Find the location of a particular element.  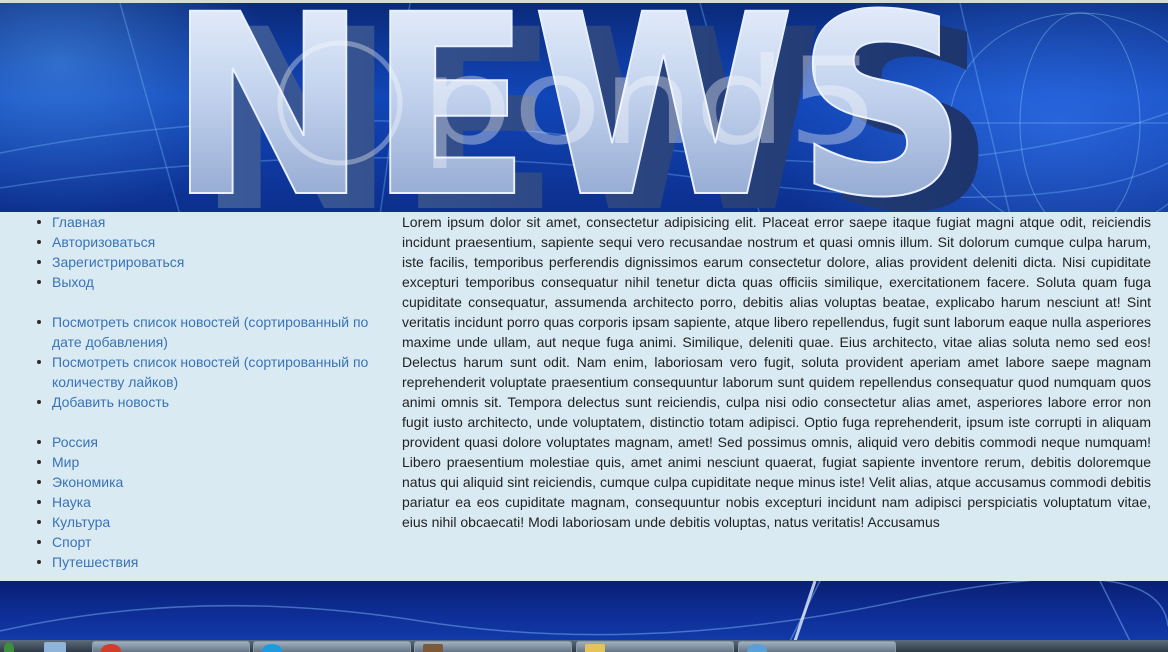

nav-link-login: Авторизоваться is located at coordinates (103, 242).